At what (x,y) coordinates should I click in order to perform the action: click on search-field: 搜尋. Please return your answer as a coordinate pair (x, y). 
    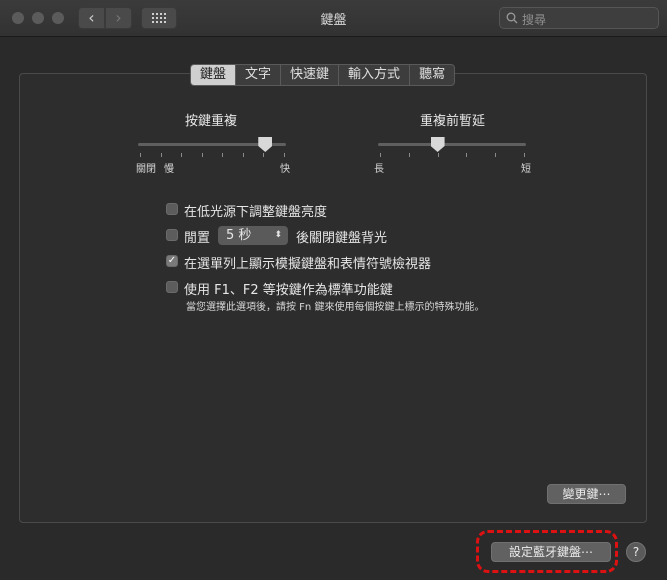
    Looking at the image, I should click on (579, 18).